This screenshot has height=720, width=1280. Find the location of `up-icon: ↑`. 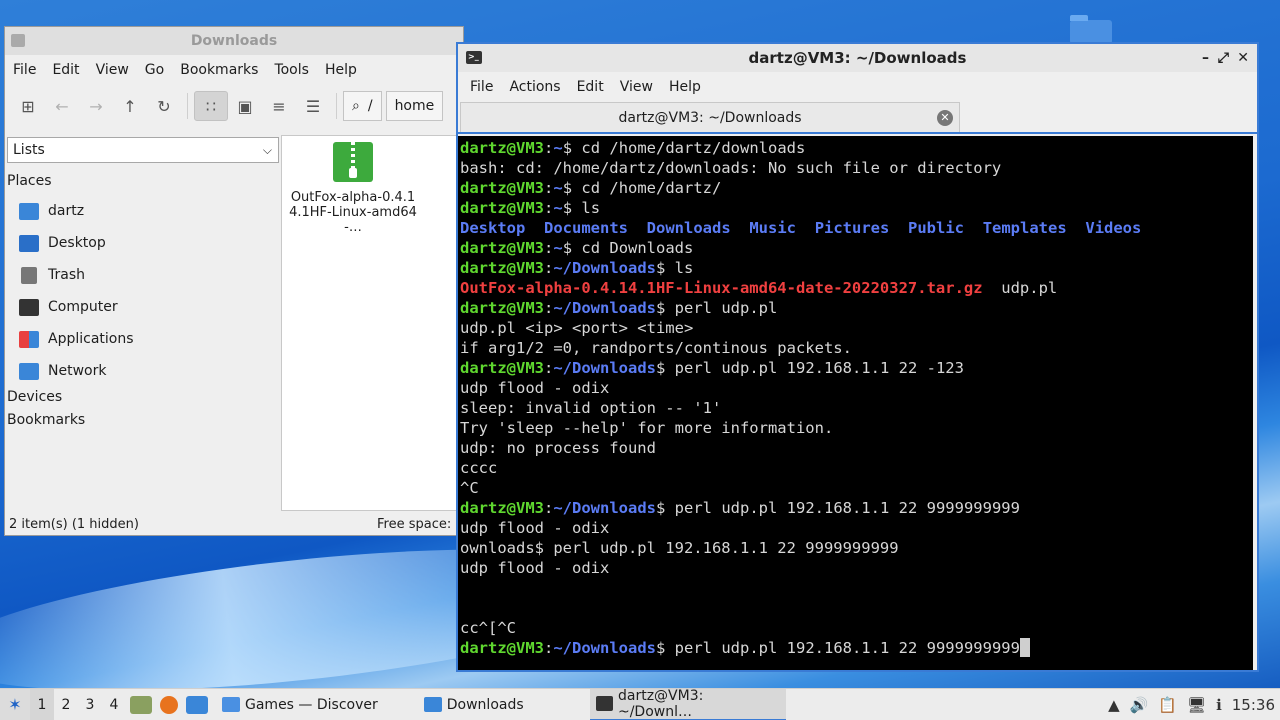

up-icon: ↑ is located at coordinates (130, 106).